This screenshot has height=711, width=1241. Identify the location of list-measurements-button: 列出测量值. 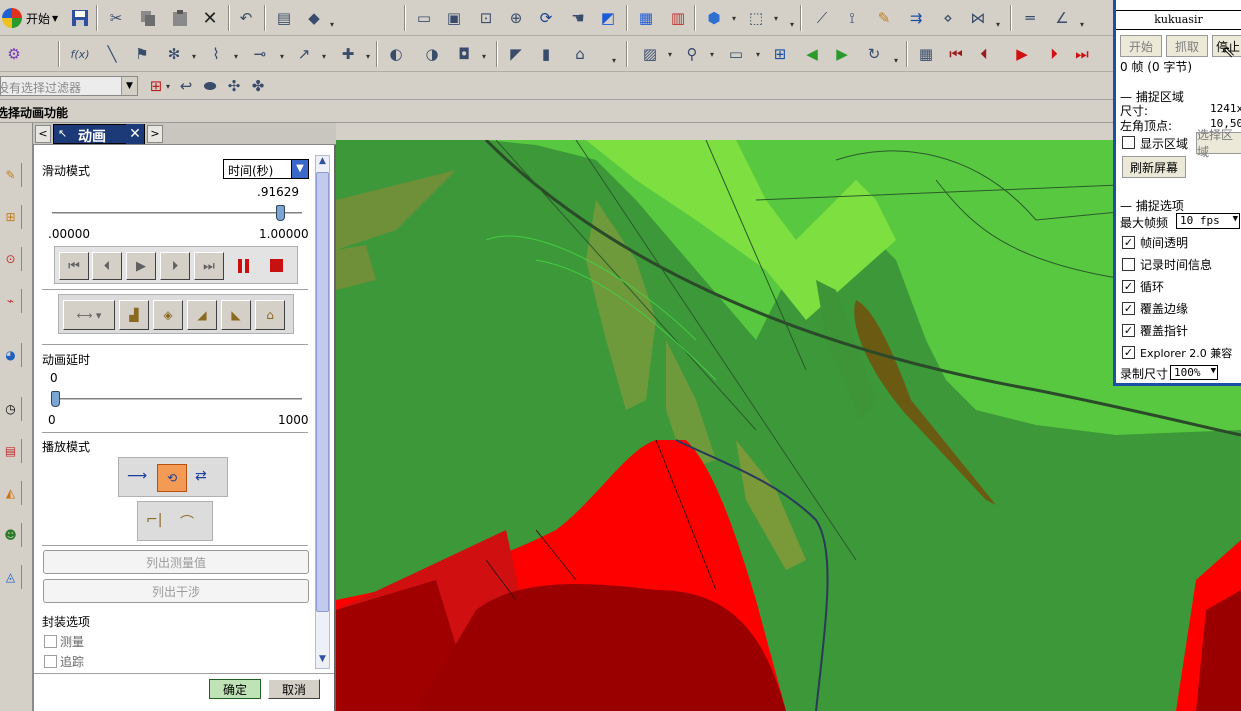
(176, 562).